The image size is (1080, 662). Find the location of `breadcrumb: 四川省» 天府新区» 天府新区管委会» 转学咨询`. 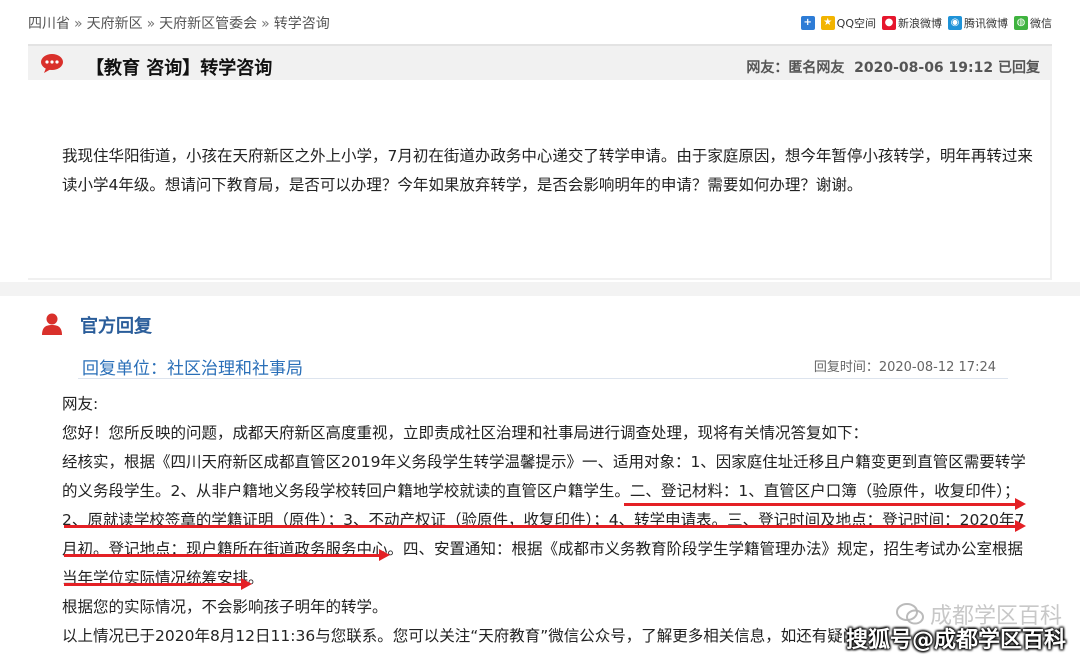

breadcrumb: 四川省» 天府新区» 天府新区管委会» 转学咨询 is located at coordinates (179, 23).